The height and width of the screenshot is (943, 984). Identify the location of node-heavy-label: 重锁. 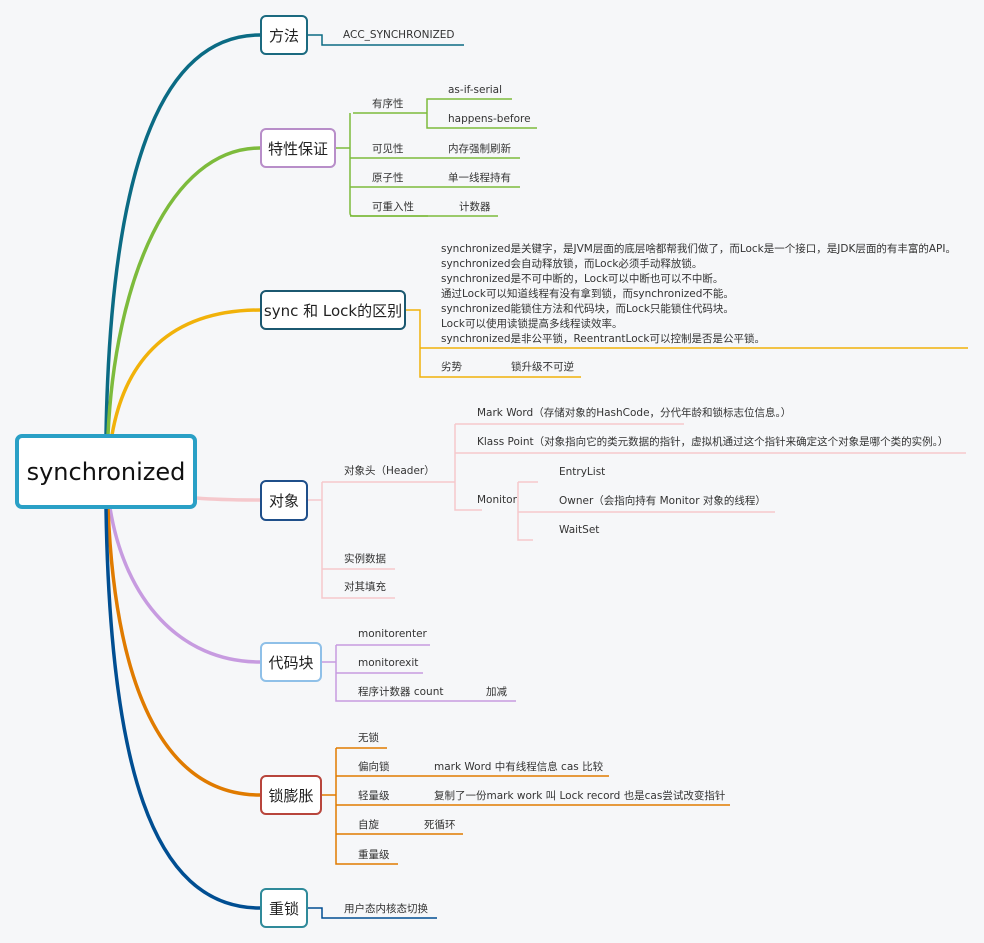
(283, 908).